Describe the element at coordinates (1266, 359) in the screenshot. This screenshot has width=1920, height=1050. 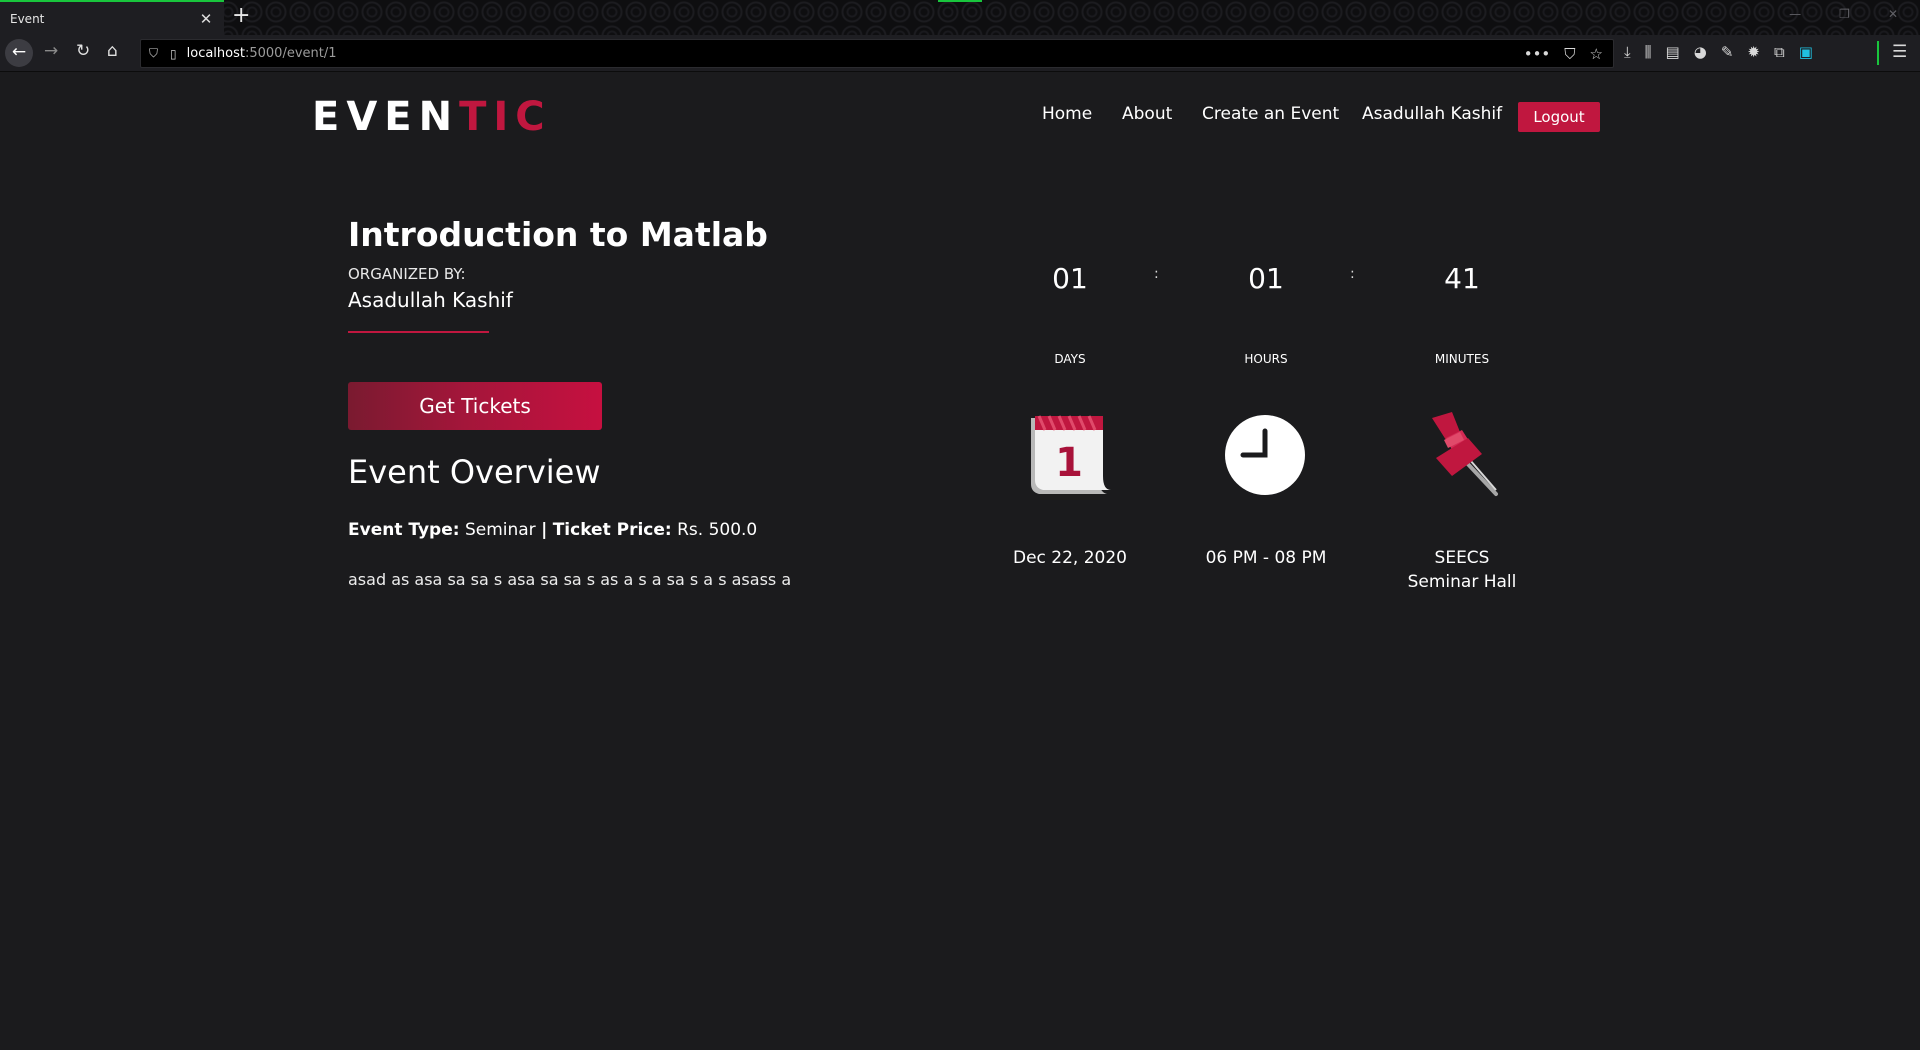
I see `hours-label: HOURS` at that location.